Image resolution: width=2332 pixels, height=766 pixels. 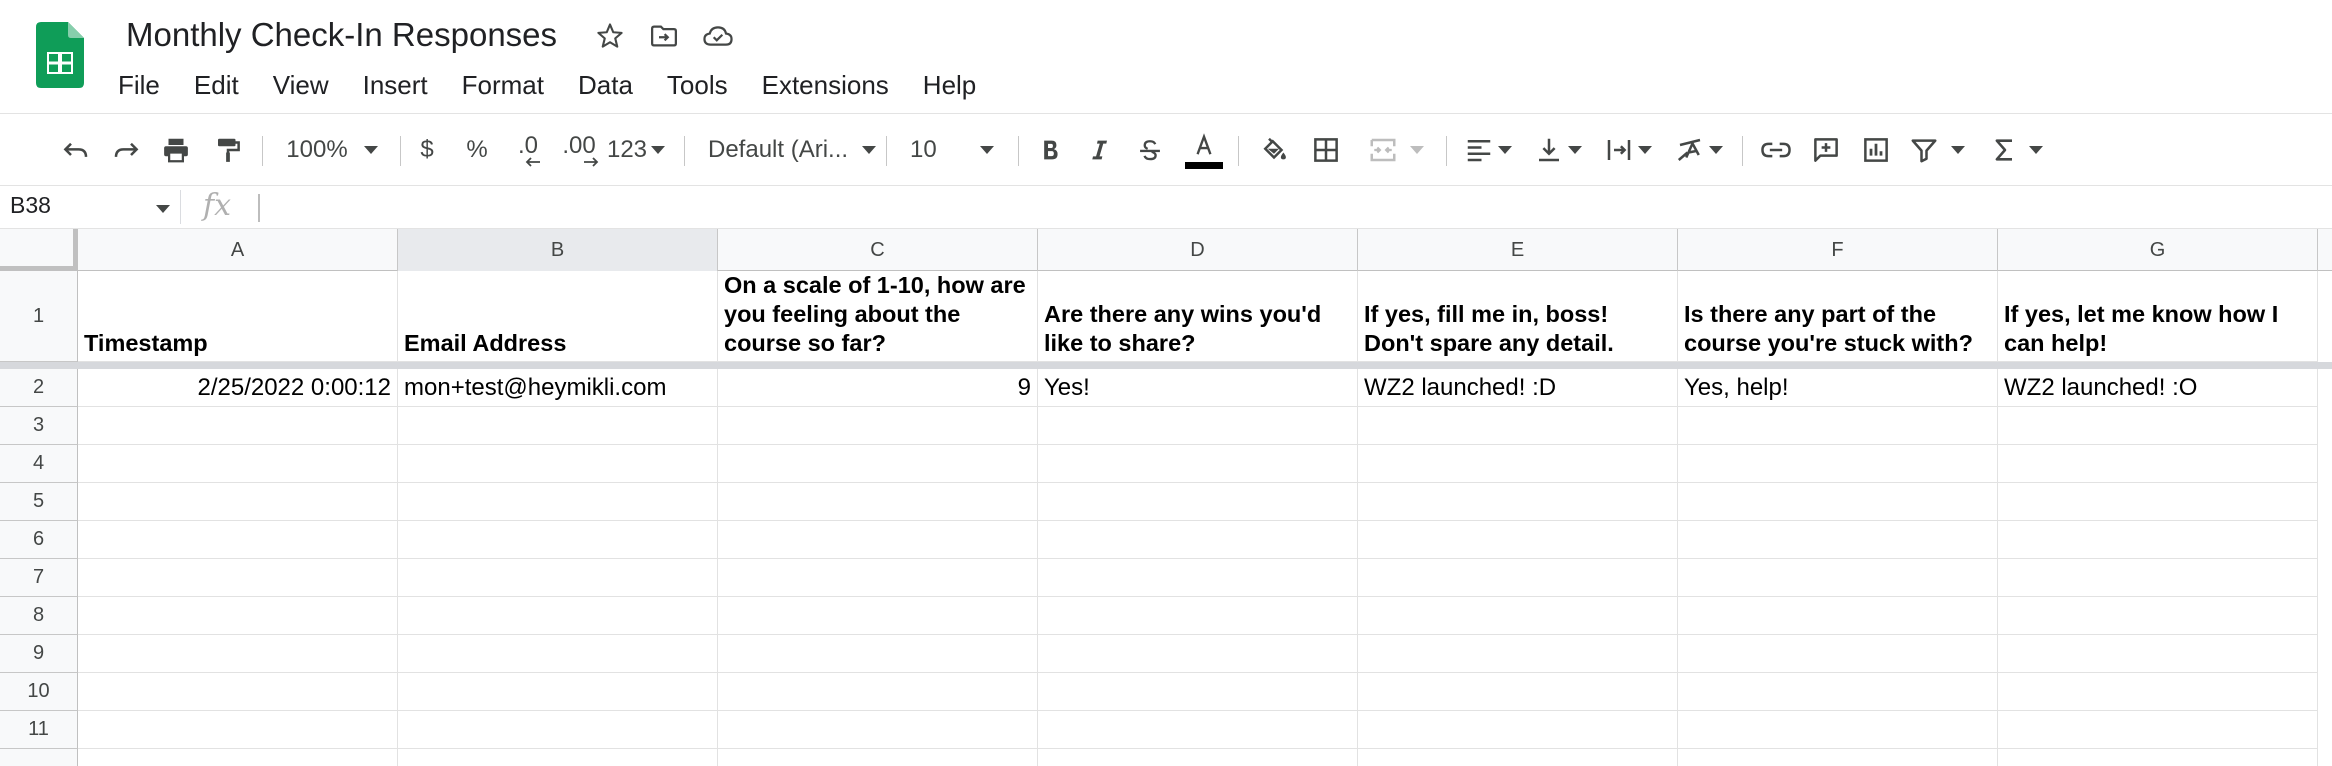 What do you see at coordinates (1776, 150) in the screenshot?
I see `insert-link-icon` at bounding box center [1776, 150].